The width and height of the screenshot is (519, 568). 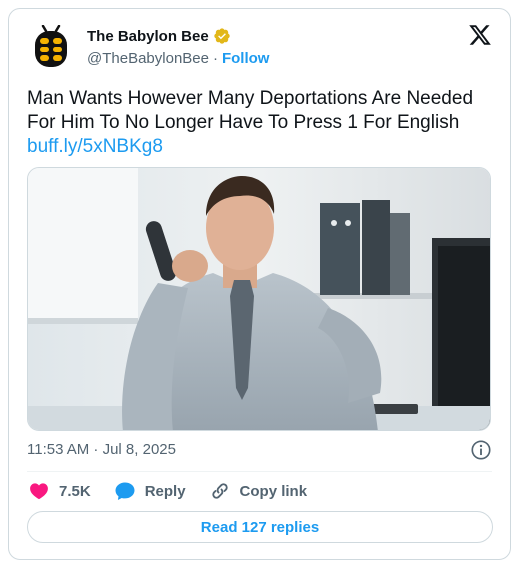 What do you see at coordinates (260, 527) in the screenshot?
I see `read-replies-button: Read 127 replies` at bounding box center [260, 527].